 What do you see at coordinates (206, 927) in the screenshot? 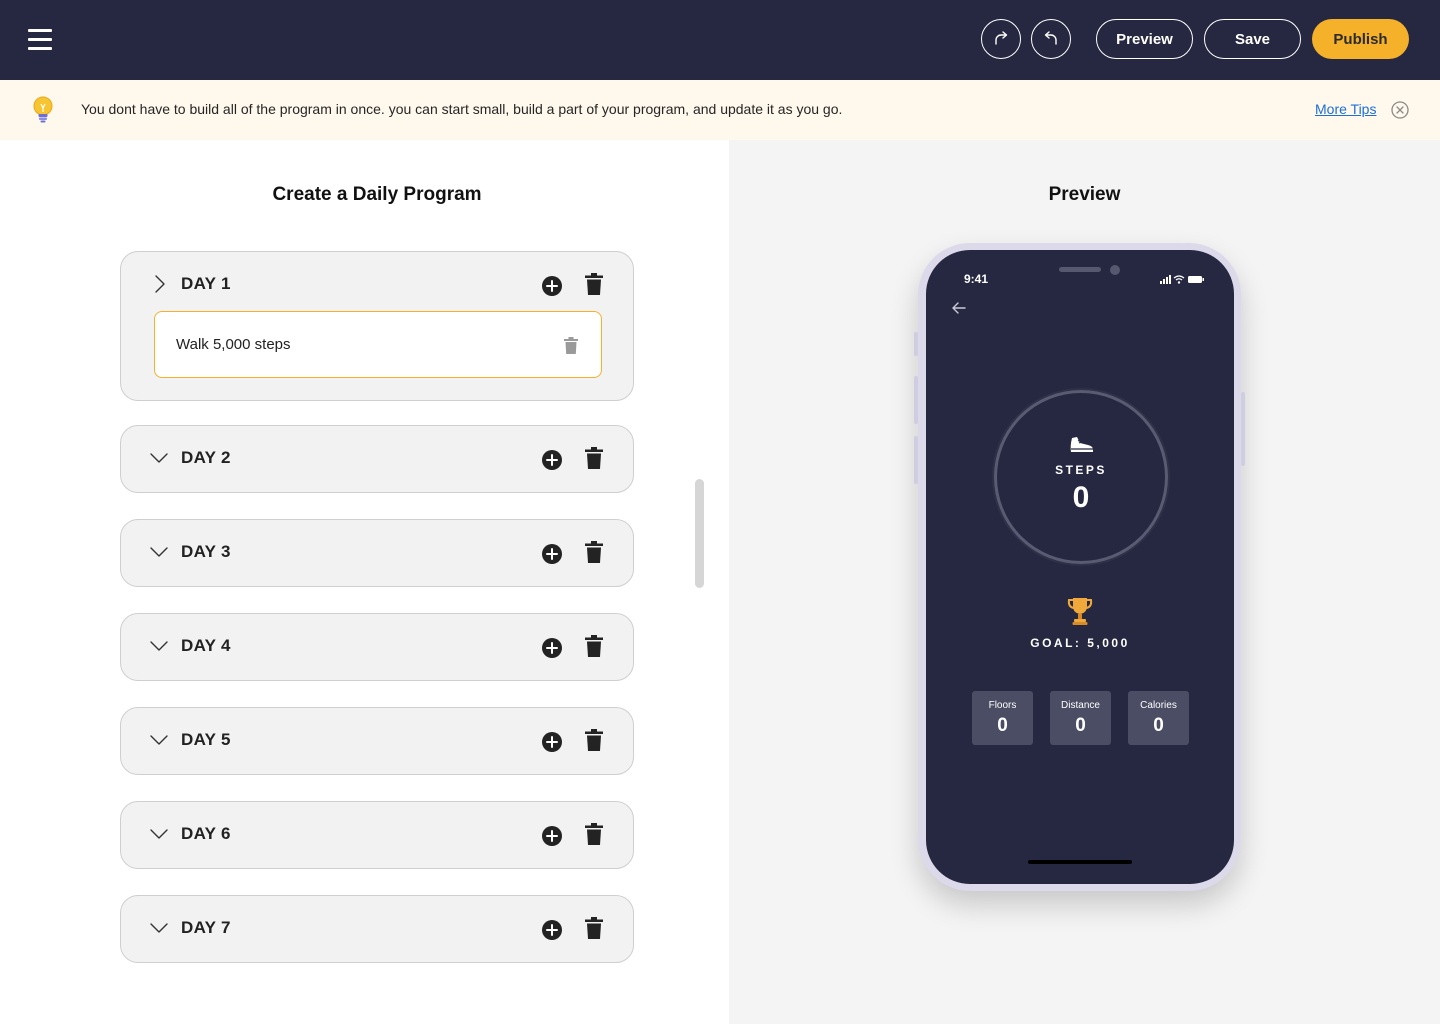
I see `day-label: DAY 7` at bounding box center [206, 927].